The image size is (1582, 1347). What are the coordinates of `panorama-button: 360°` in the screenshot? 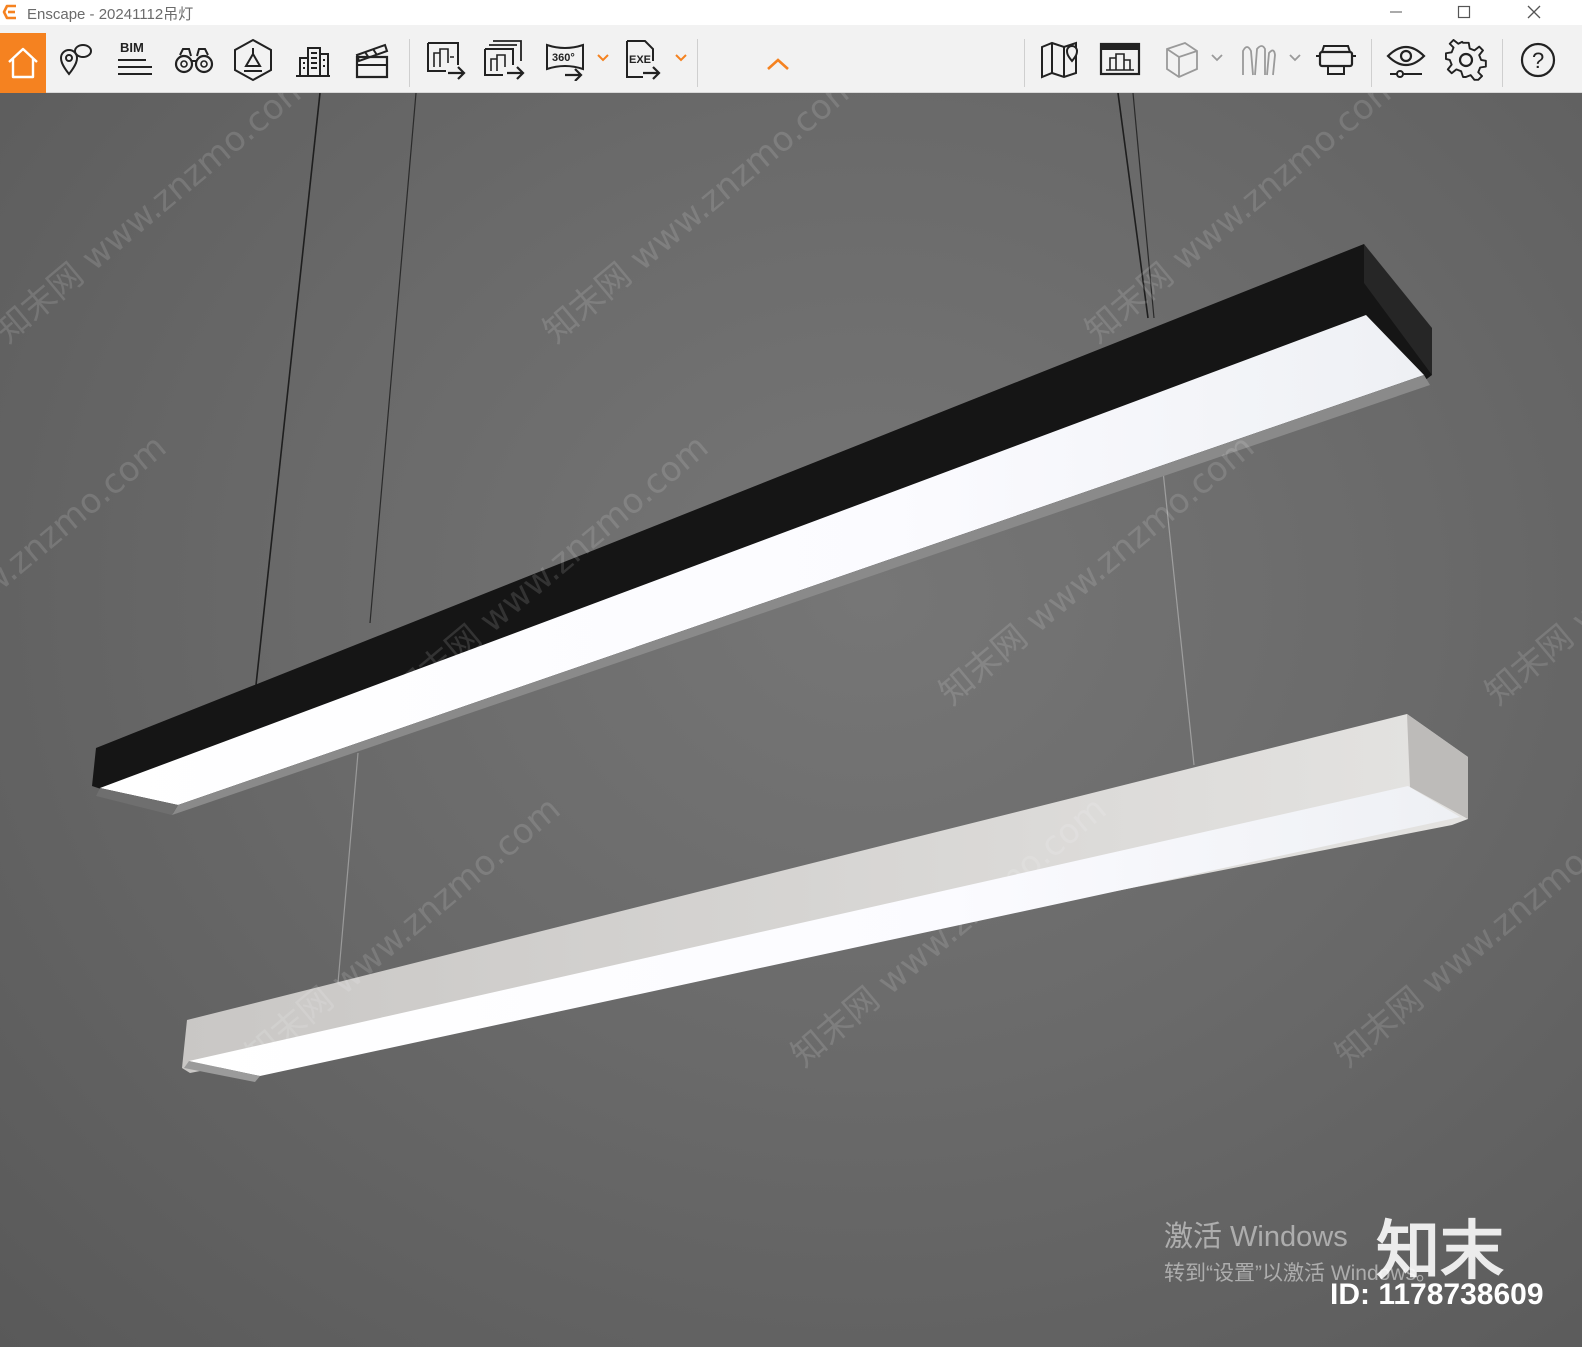 It's located at (565, 60).